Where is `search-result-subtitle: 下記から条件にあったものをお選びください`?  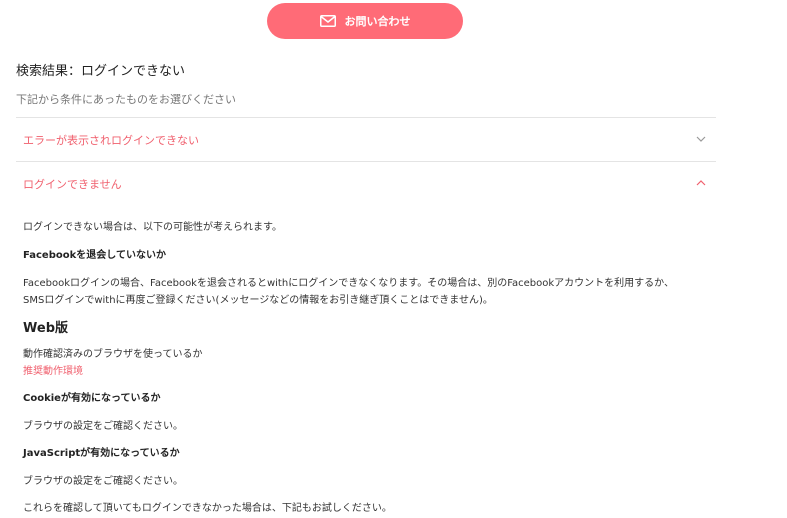 search-result-subtitle: 下記から条件にあったものをお選びください is located at coordinates (126, 99).